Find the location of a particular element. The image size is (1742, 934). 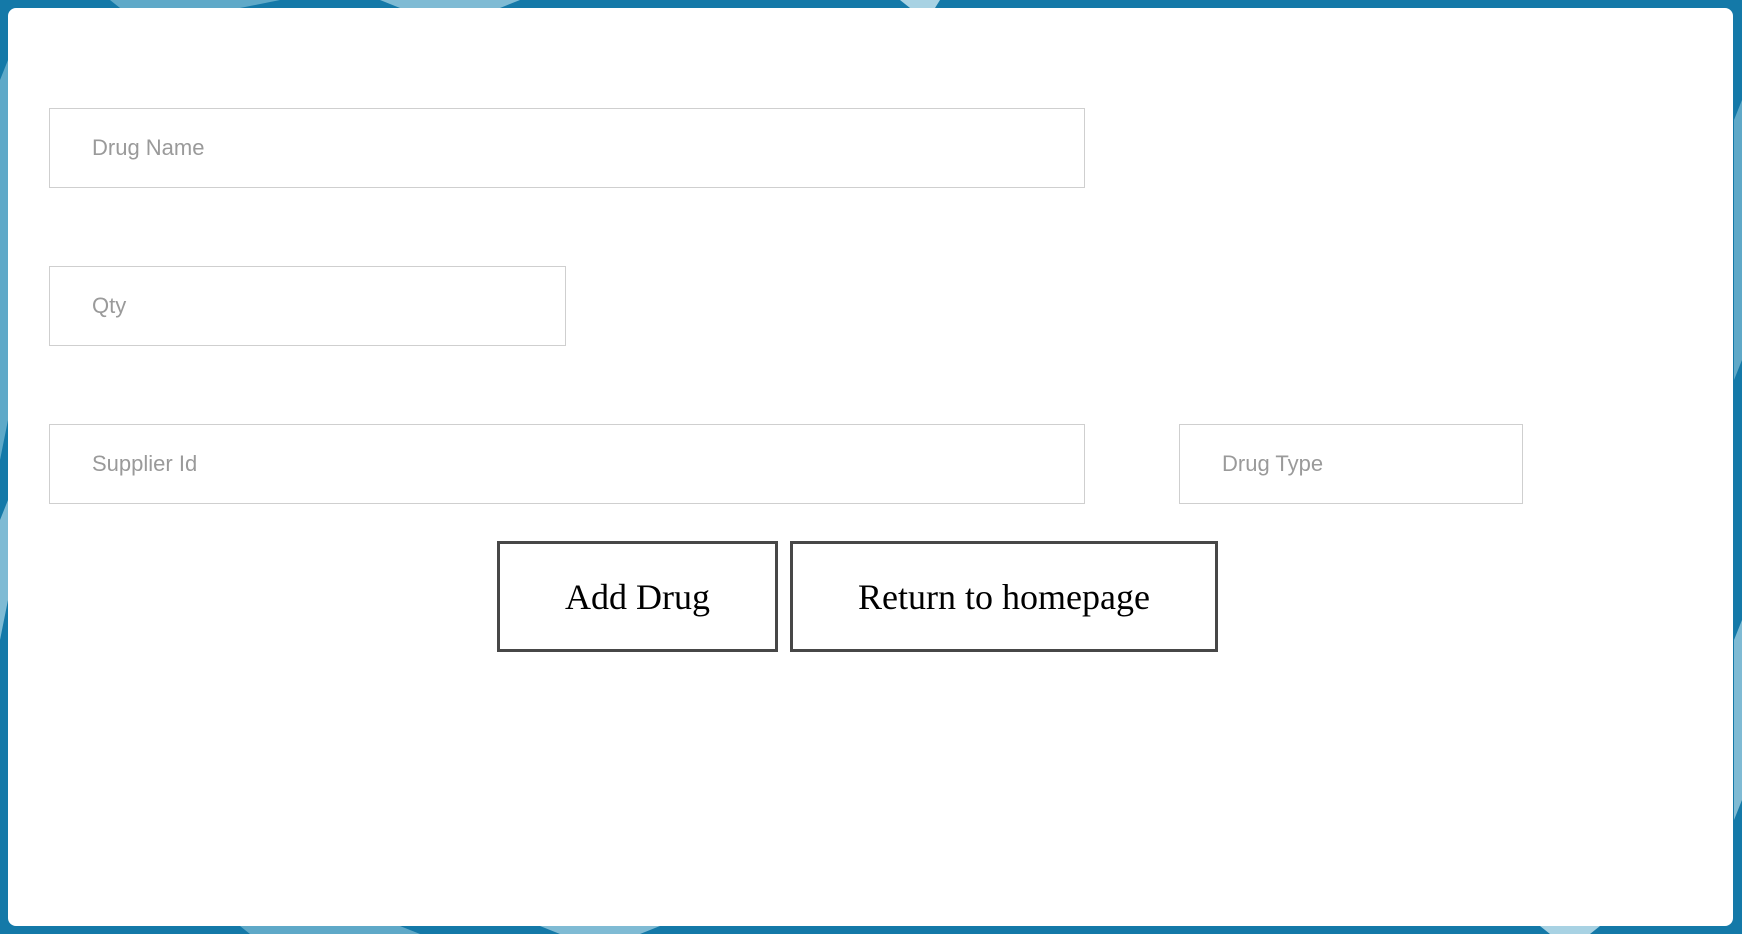

return-to-homepage-button: Return to homepage is located at coordinates (1004, 596).